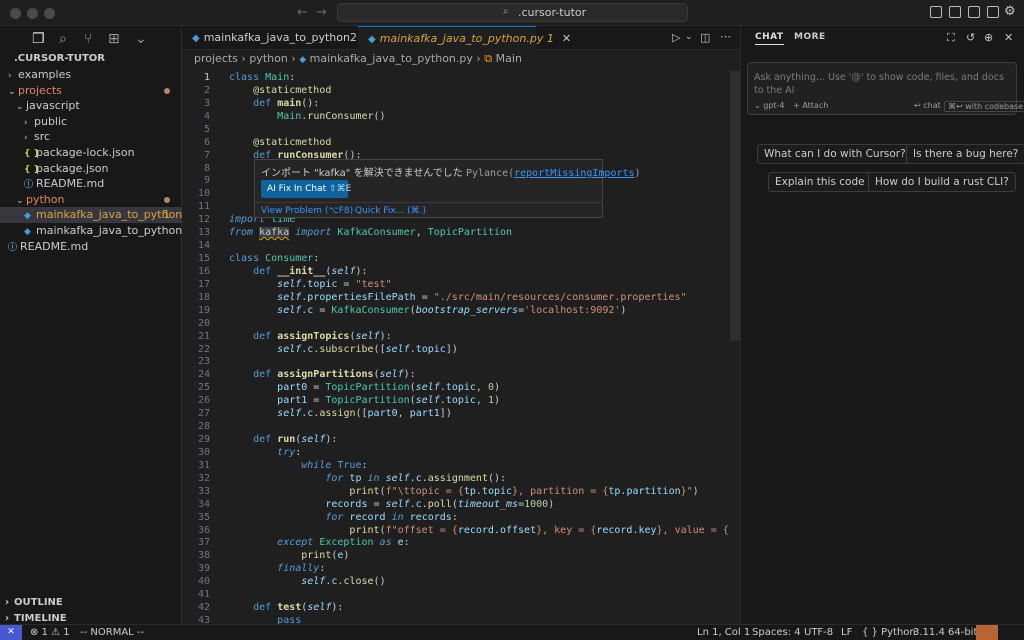  What do you see at coordinates (38, 39) in the screenshot?
I see `files-icon: ❐` at bounding box center [38, 39].